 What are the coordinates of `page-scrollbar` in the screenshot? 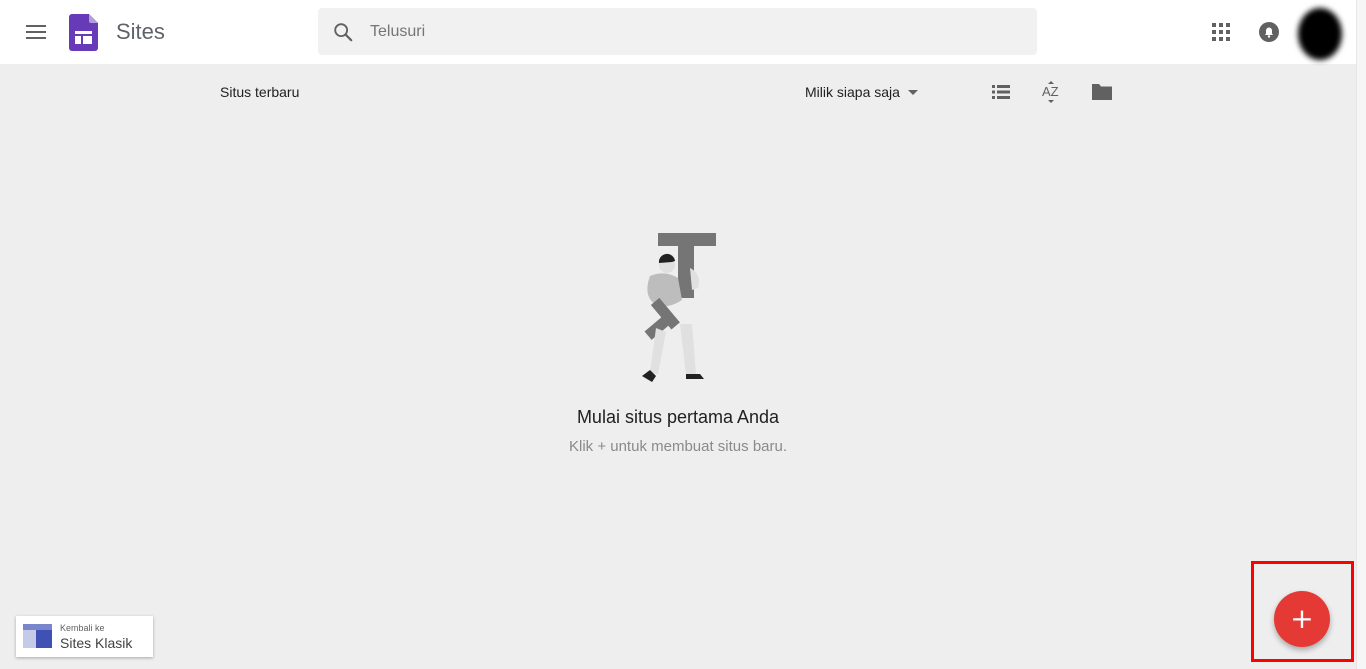 It's located at (1361, 334).